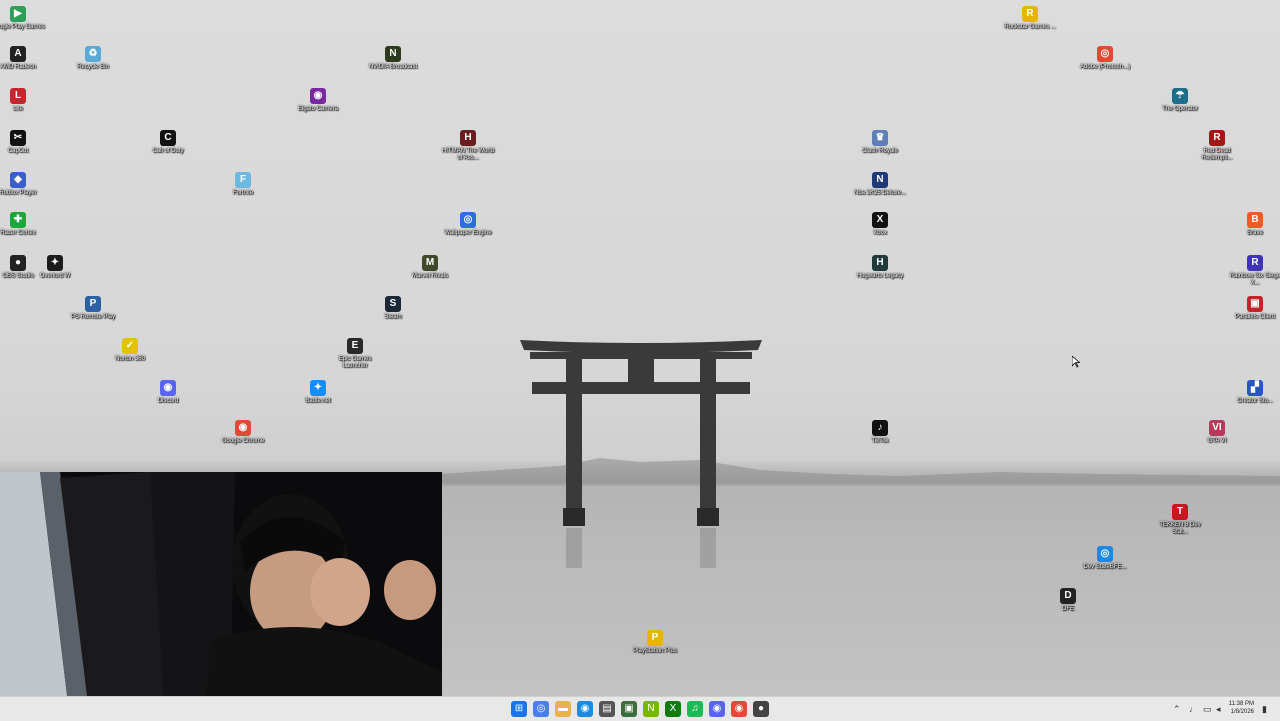 The height and width of the screenshot is (721, 1280). Describe the element at coordinates (168, 151) in the screenshot. I see `desktop-icon-label: Call of Duty` at that location.